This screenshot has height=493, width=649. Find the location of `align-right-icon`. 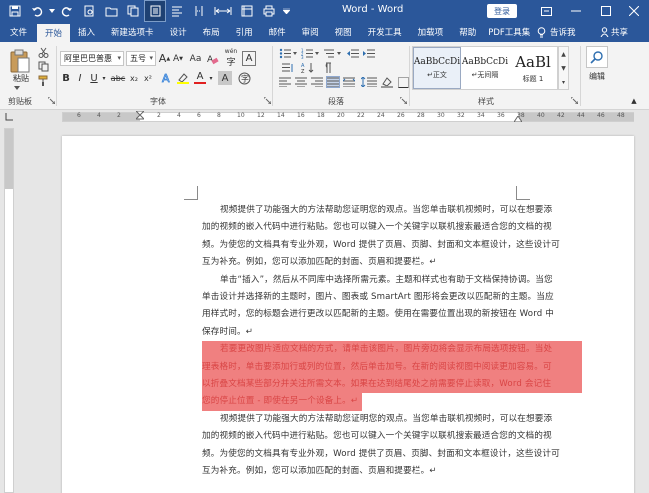

align-right-icon is located at coordinates (317, 82).